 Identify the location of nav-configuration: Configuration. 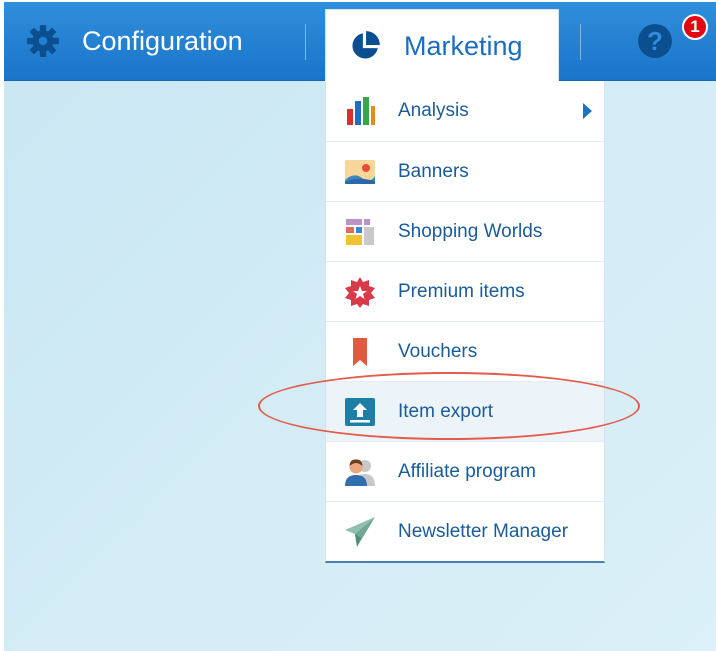
(134, 41).